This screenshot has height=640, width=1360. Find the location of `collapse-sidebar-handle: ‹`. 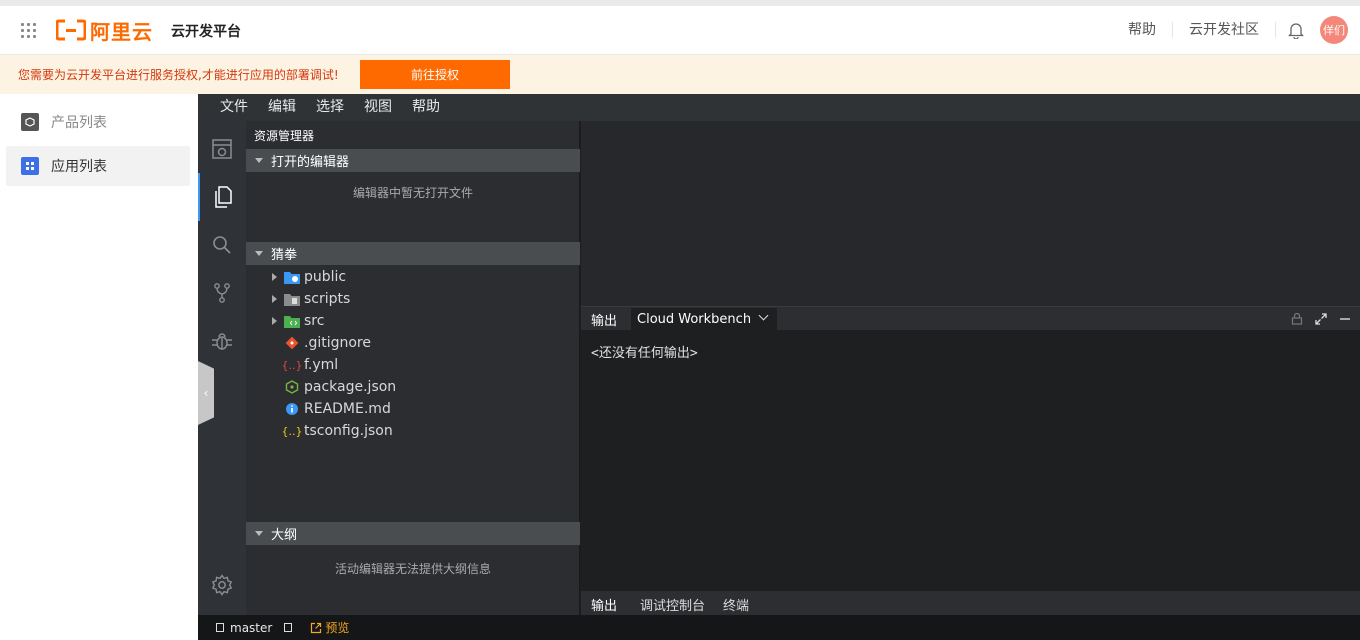

collapse-sidebar-handle: ‹ is located at coordinates (206, 393).